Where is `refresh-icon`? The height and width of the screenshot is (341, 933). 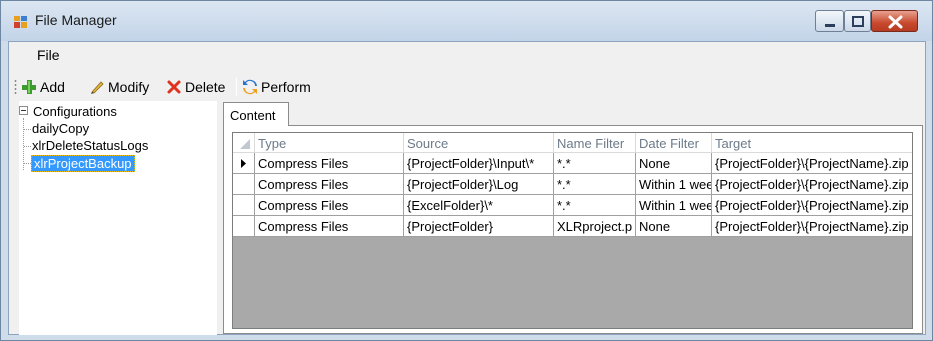 refresh-icon is located at coordinates (250, 87).